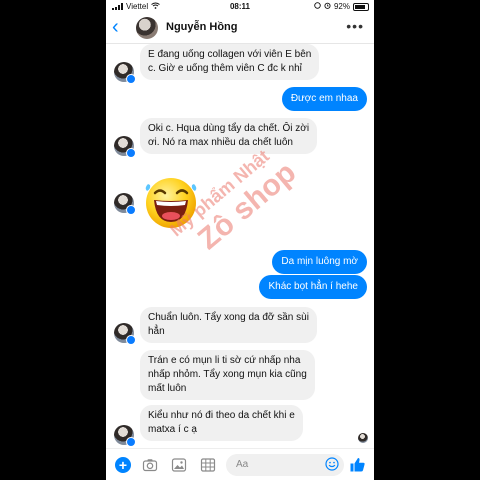 The width and height of the screenshot is (480, 480). What do you see at coordinates (228, 325) in the screenshot?
I see `incoming-message: Chuẩn luôn. Tẩy xong da đỡ sần sùi hẳn` at bounding box center [228, 325].